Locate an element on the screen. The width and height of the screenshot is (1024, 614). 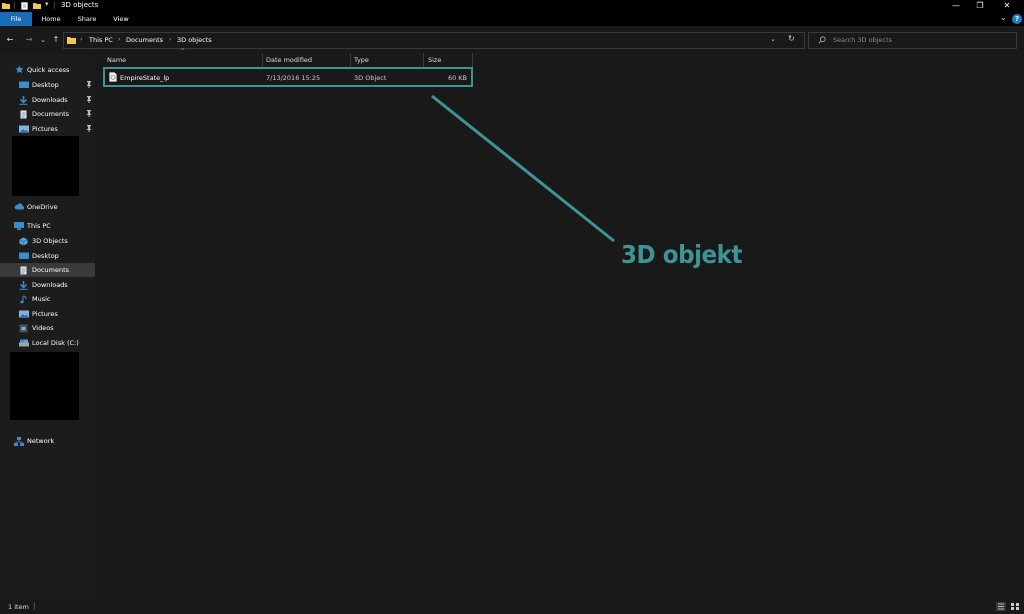
item-count: 1 item is located at coordinates (18, 607).